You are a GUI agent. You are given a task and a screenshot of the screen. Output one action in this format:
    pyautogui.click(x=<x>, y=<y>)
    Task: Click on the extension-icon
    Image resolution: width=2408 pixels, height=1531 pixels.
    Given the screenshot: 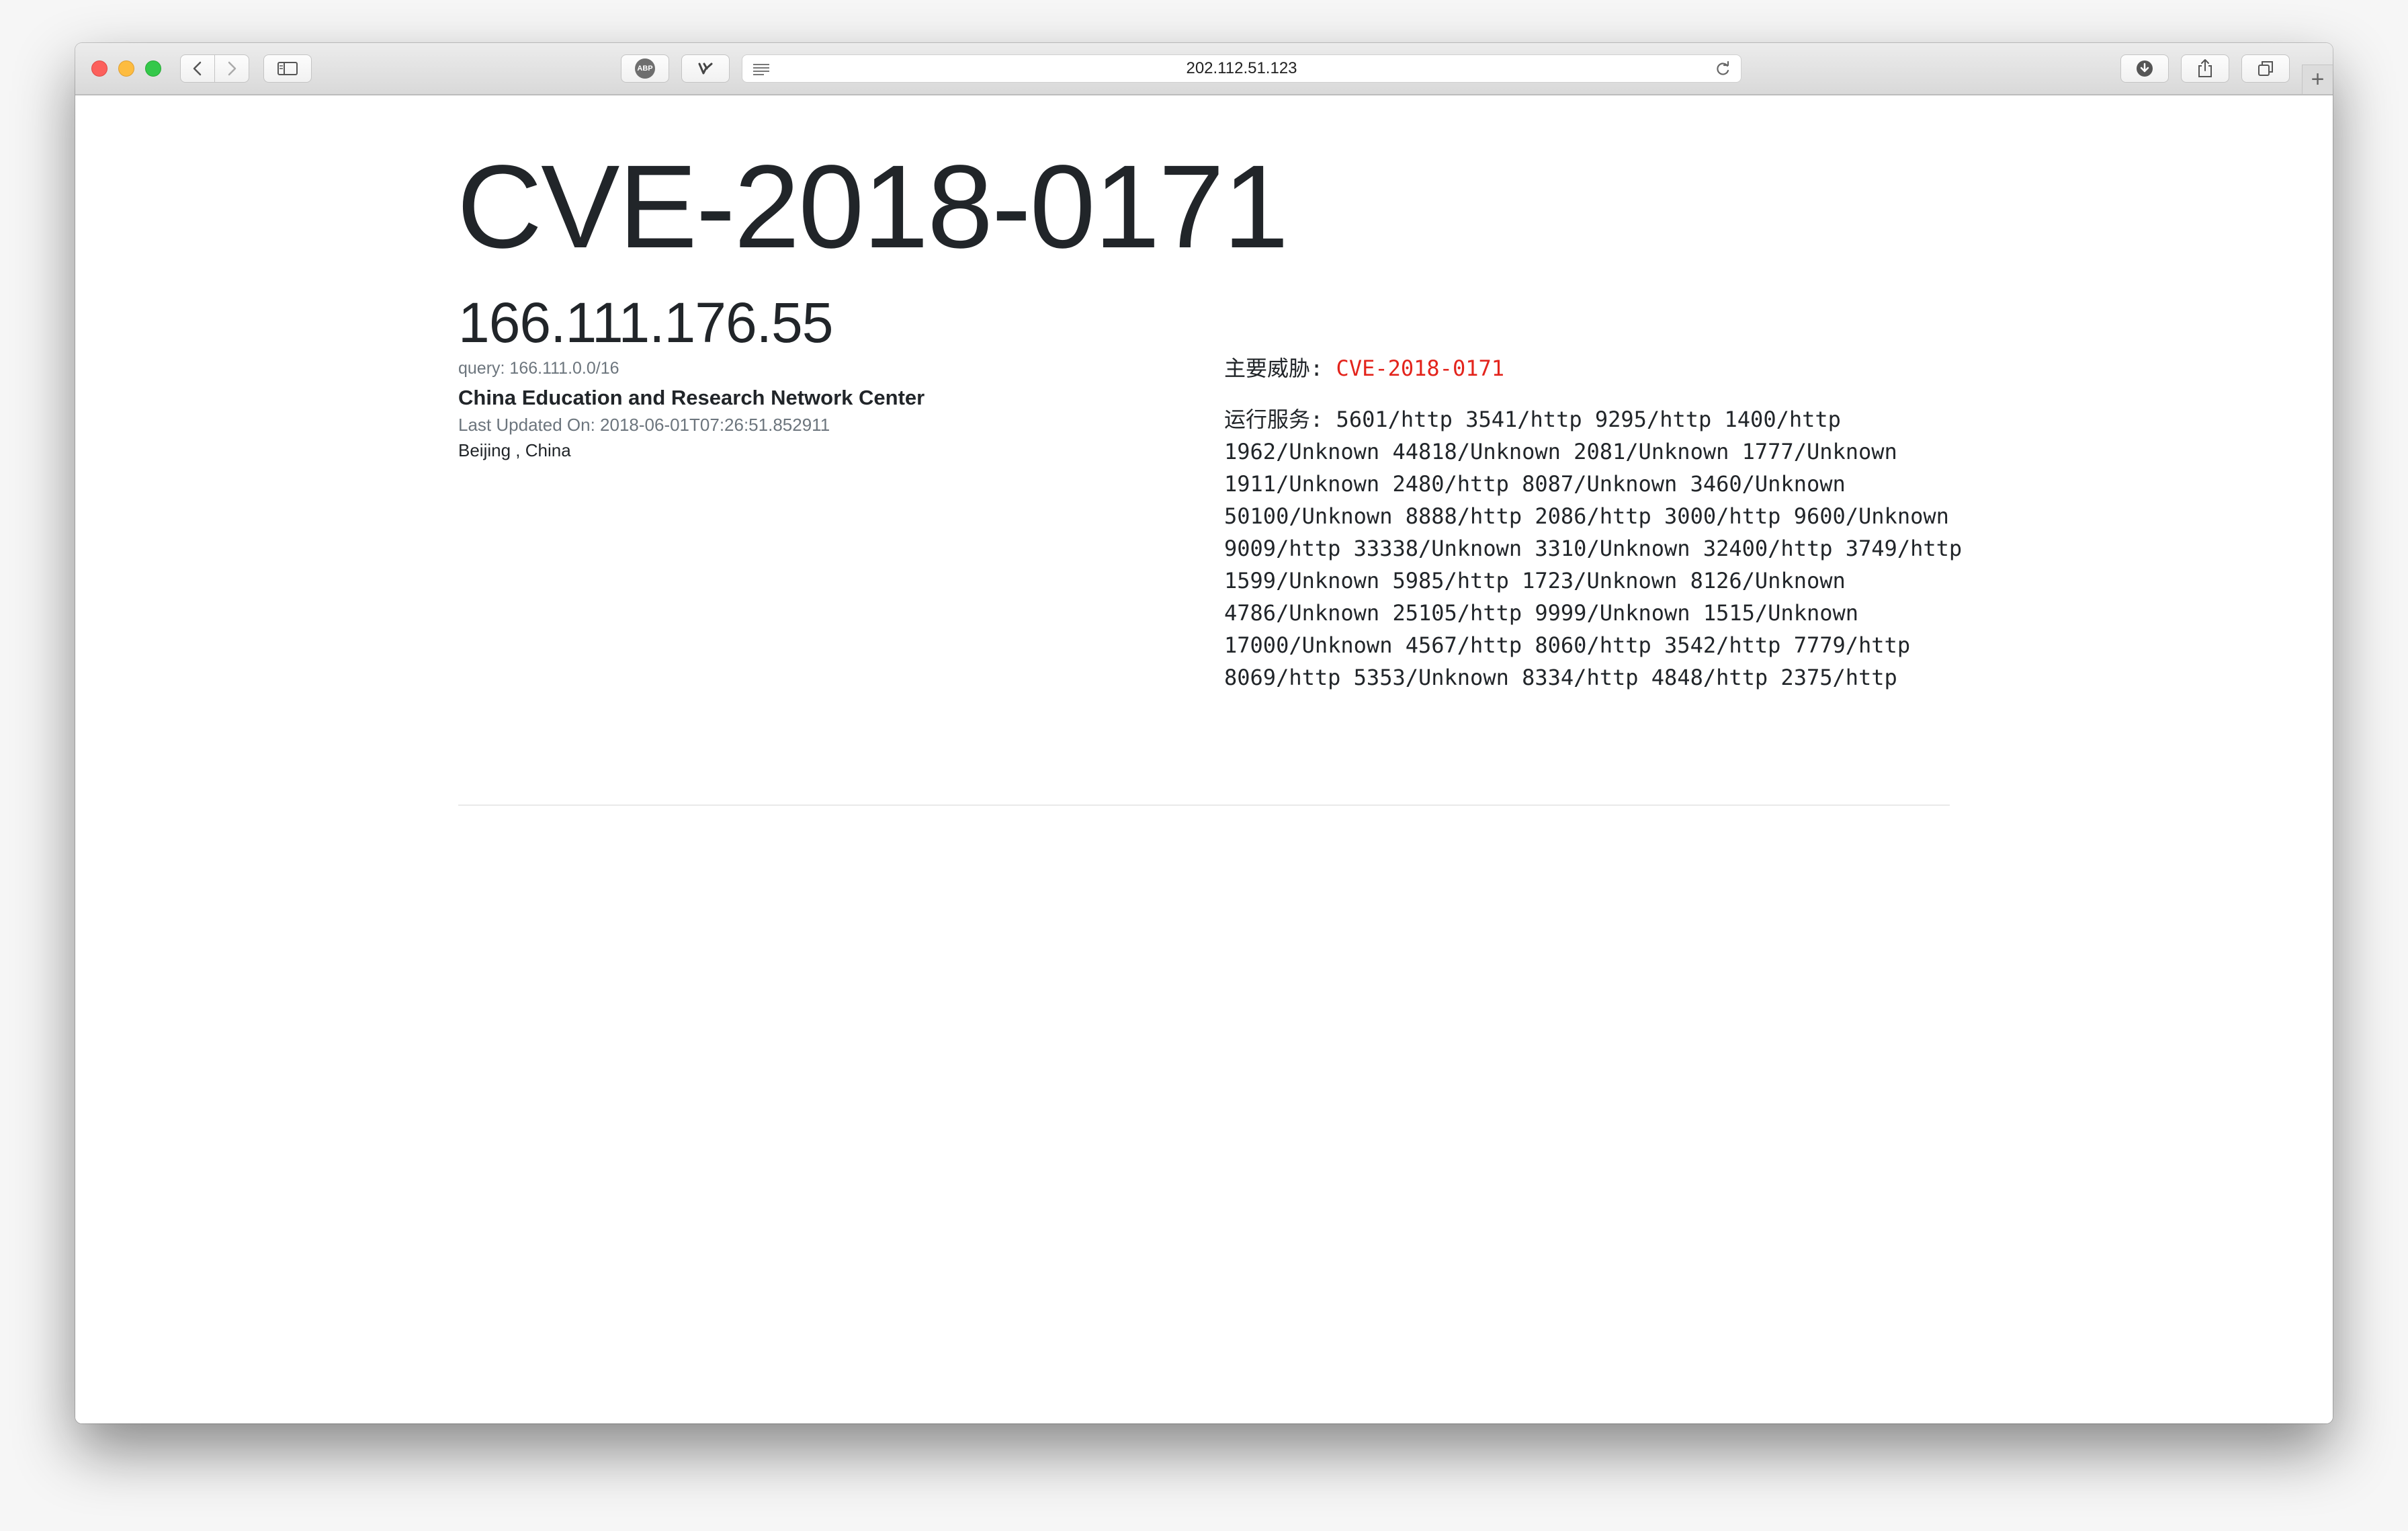 What is the action you would take?
    pyautogui.click(x=705, y=69)
    